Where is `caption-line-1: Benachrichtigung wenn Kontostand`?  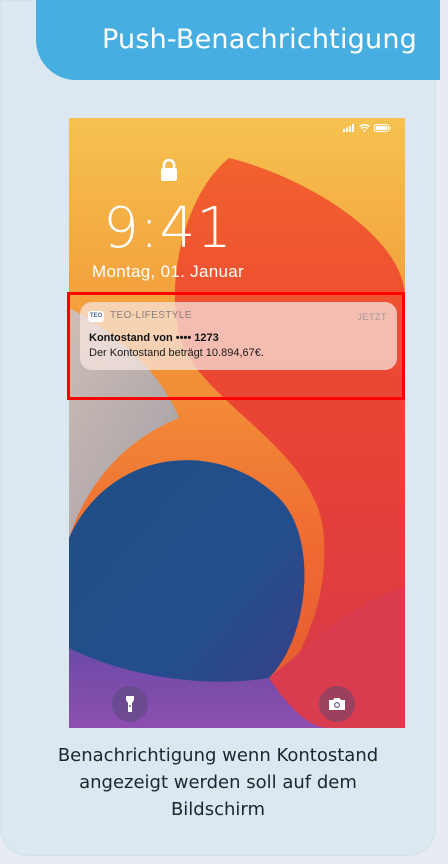
caption-line-1: Benachrichtigung wenn Kontostand is located at coordinates (218, 755).